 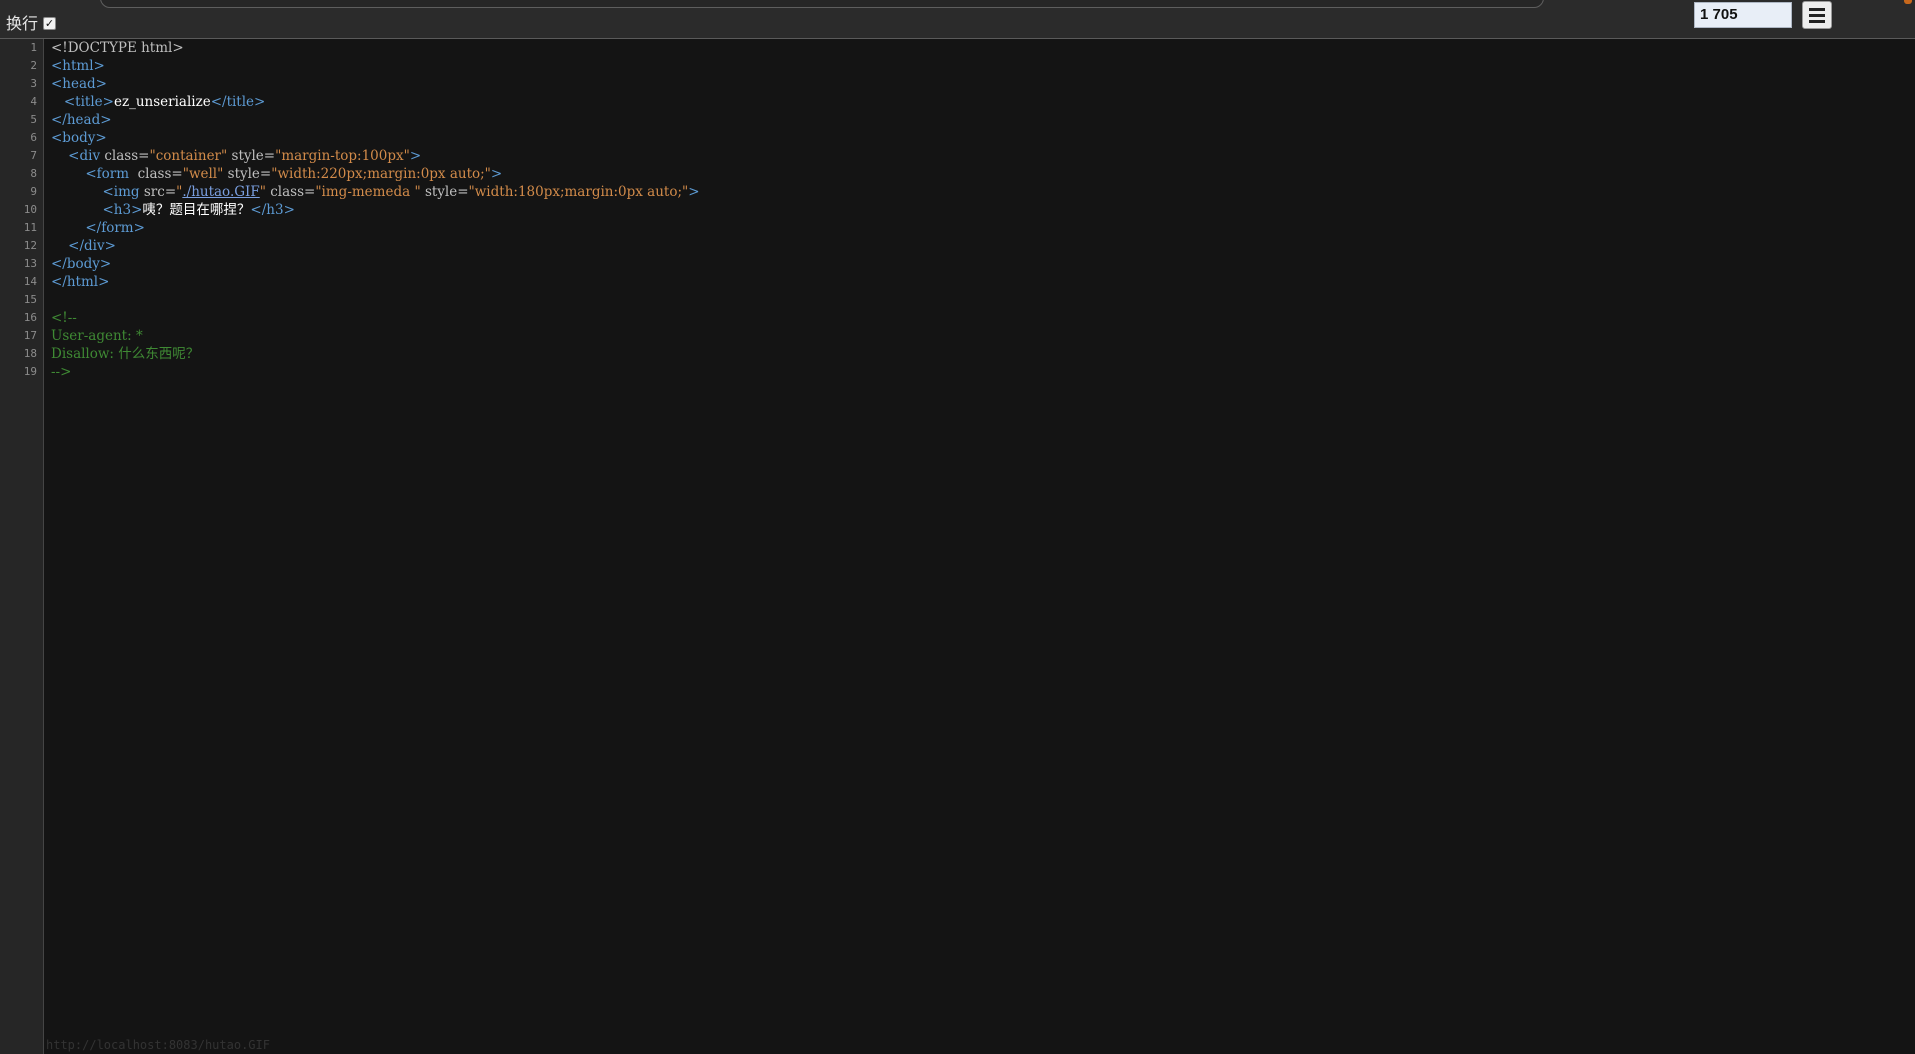 I want to click on line-number: 6, so click(x=33, y=137).